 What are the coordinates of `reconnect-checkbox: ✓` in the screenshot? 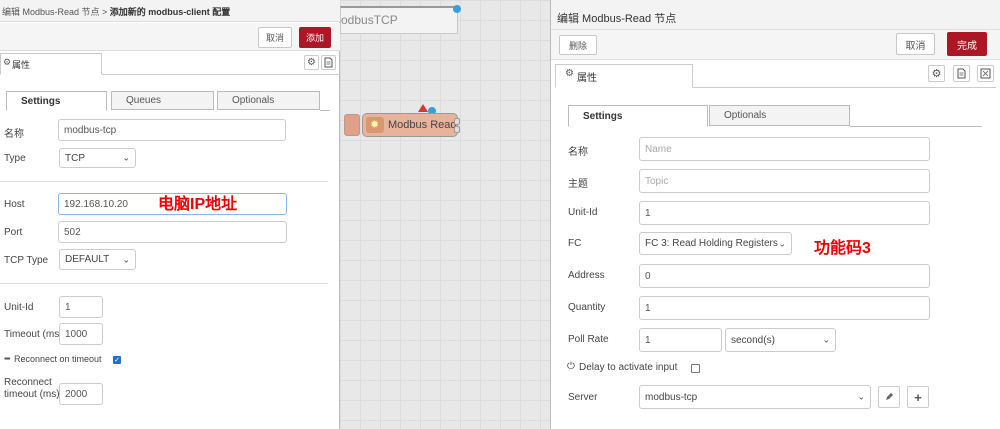 It's located at (117, 360).